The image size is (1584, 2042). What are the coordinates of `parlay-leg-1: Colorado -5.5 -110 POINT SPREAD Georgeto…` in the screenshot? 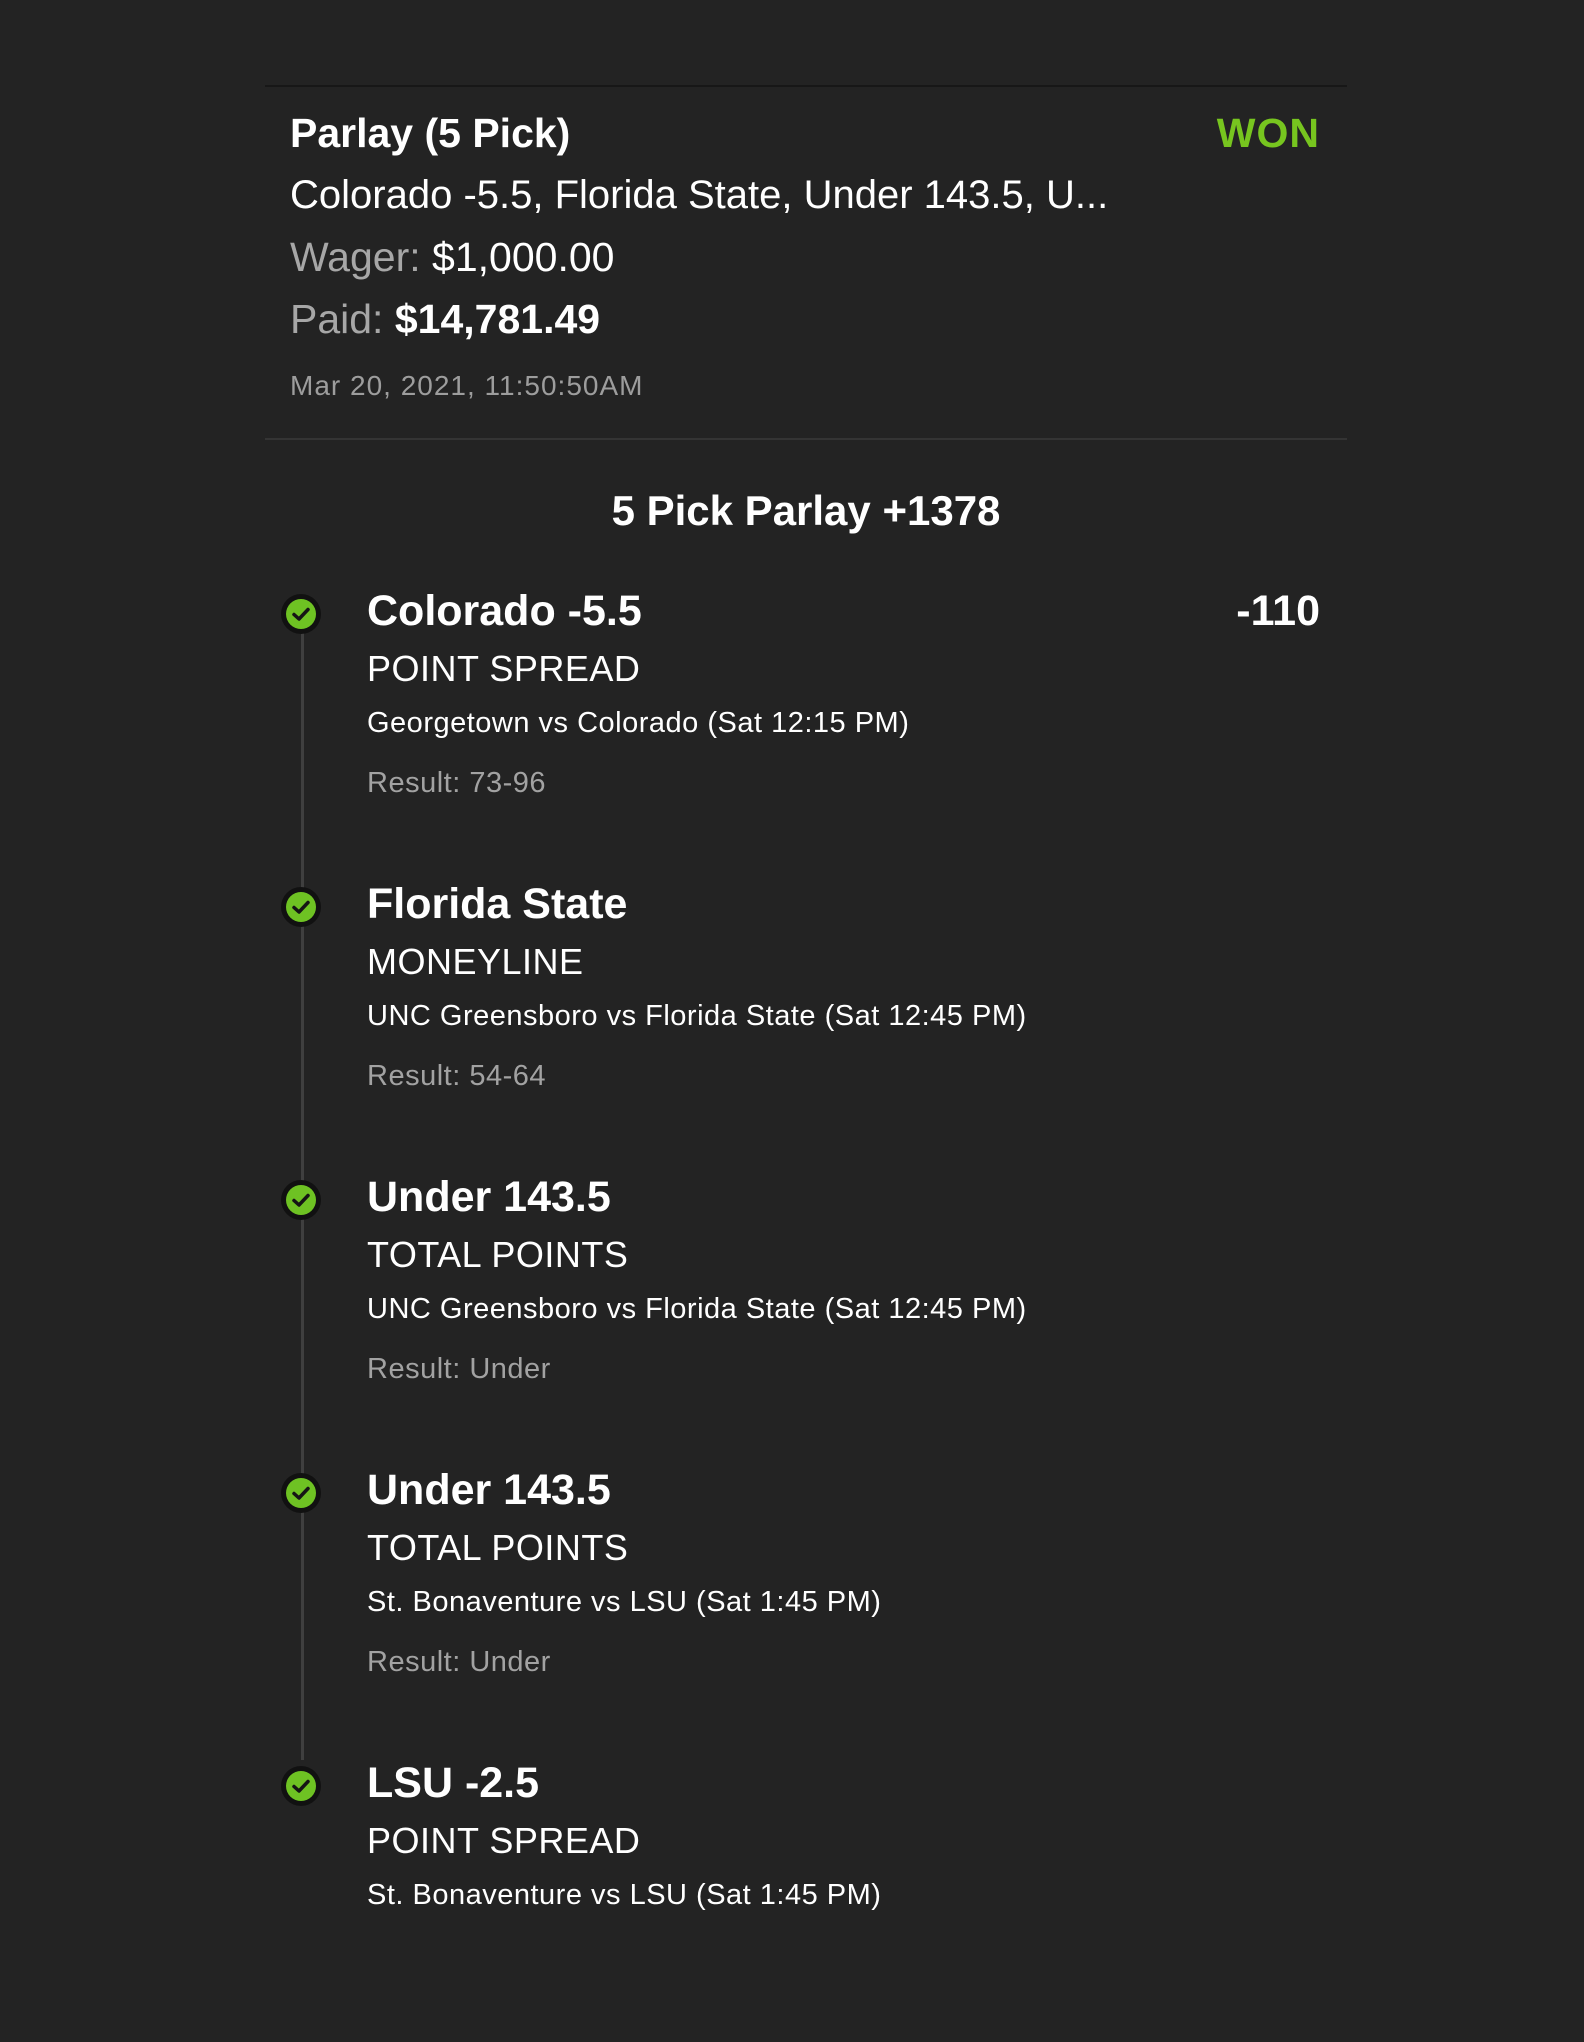 It's located at (792, 724).